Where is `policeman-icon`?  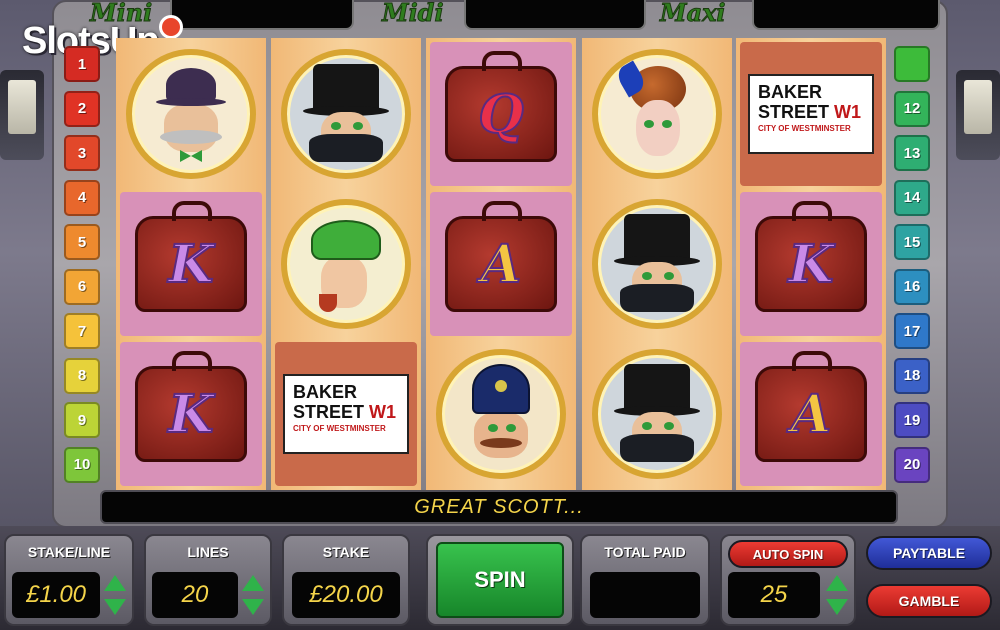 policeman-icon is located at coordinates (501, 414).